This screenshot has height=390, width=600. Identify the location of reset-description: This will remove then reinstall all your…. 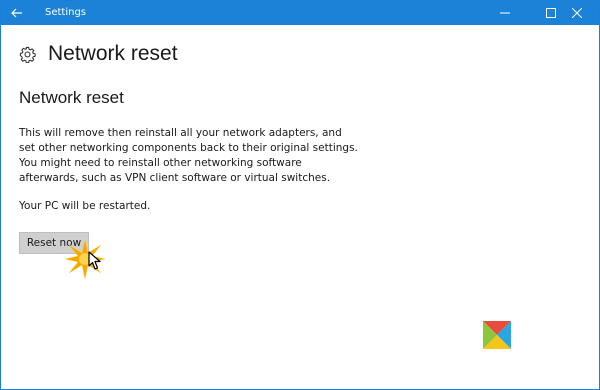
(188, 155).